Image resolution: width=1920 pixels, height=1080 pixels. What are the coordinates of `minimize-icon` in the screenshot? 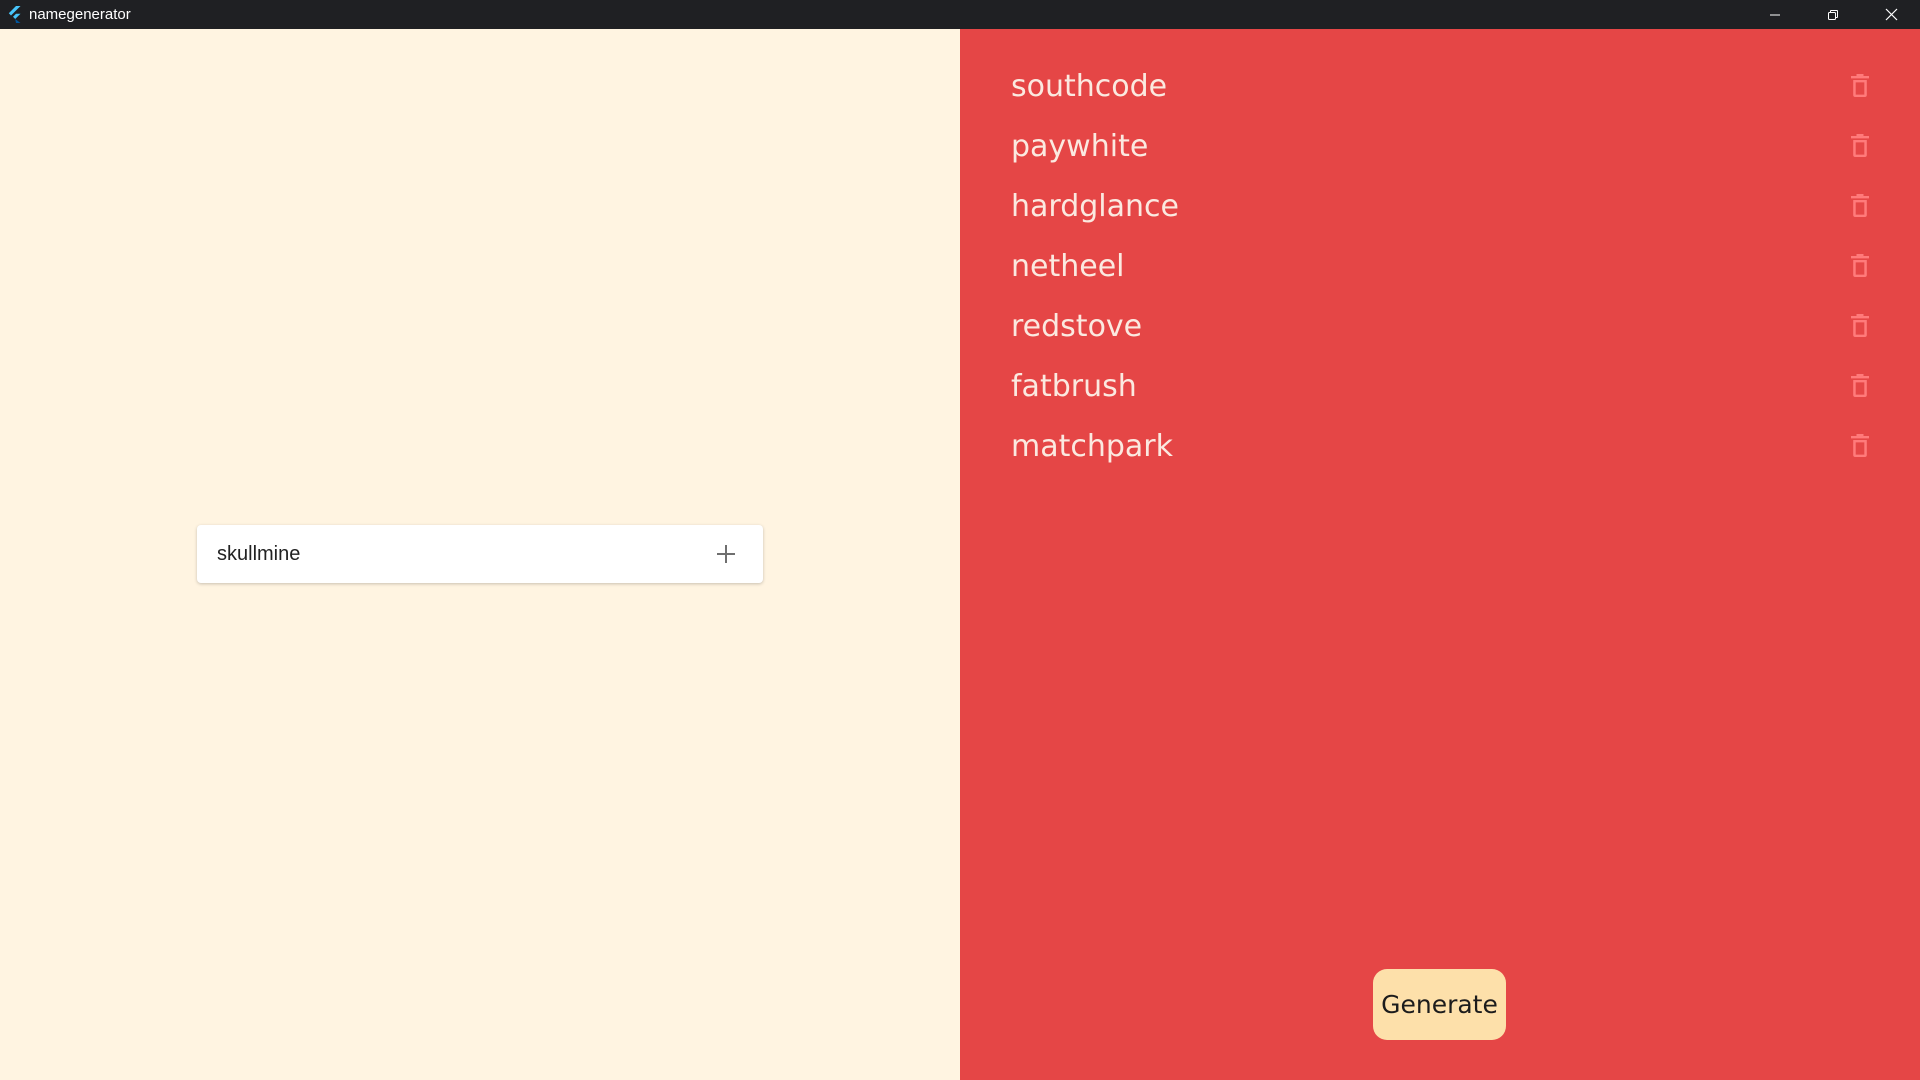 It's located at (1775, 14).